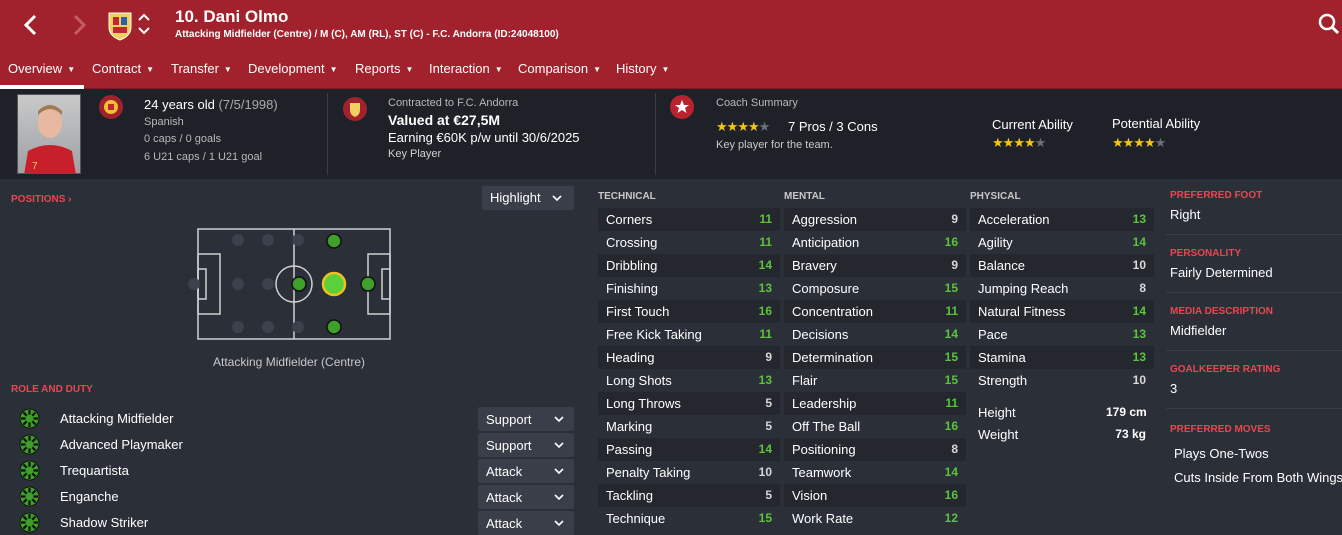 This screenshot has width=1342, height=535. I want to click on technical-attribute-row: Dribbling 14, so click(689, 265).